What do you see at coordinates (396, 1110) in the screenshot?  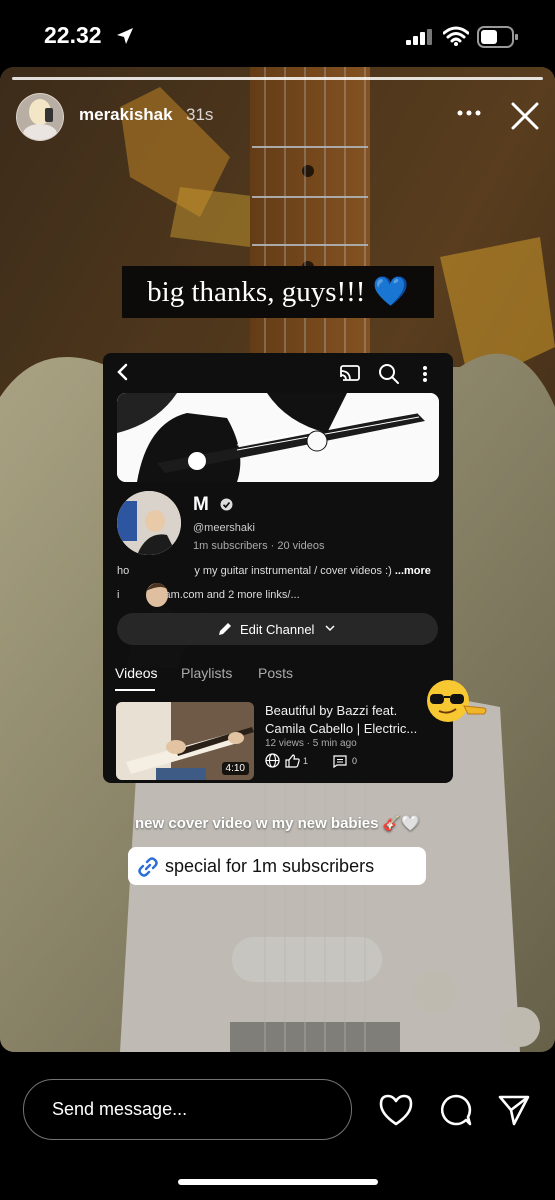 I see `heart-icon` at bounding box center [396, 1110].